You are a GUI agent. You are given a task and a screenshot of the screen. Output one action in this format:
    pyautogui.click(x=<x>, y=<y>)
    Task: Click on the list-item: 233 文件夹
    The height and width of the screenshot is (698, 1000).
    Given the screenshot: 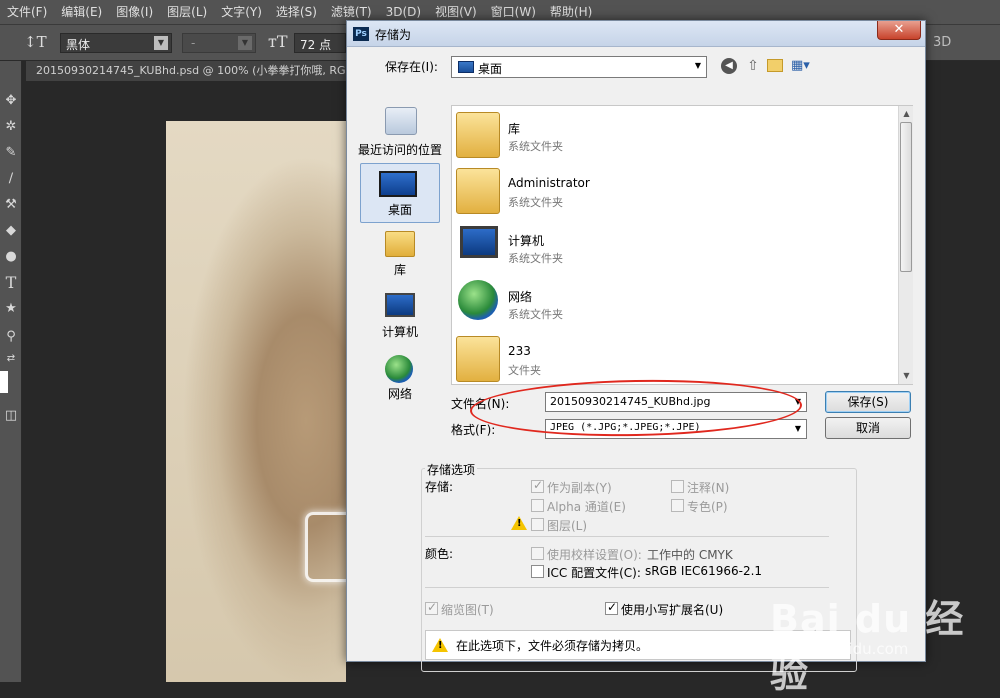 What is the action you would take?
    pyautogui.click(x=676, y=358)
    